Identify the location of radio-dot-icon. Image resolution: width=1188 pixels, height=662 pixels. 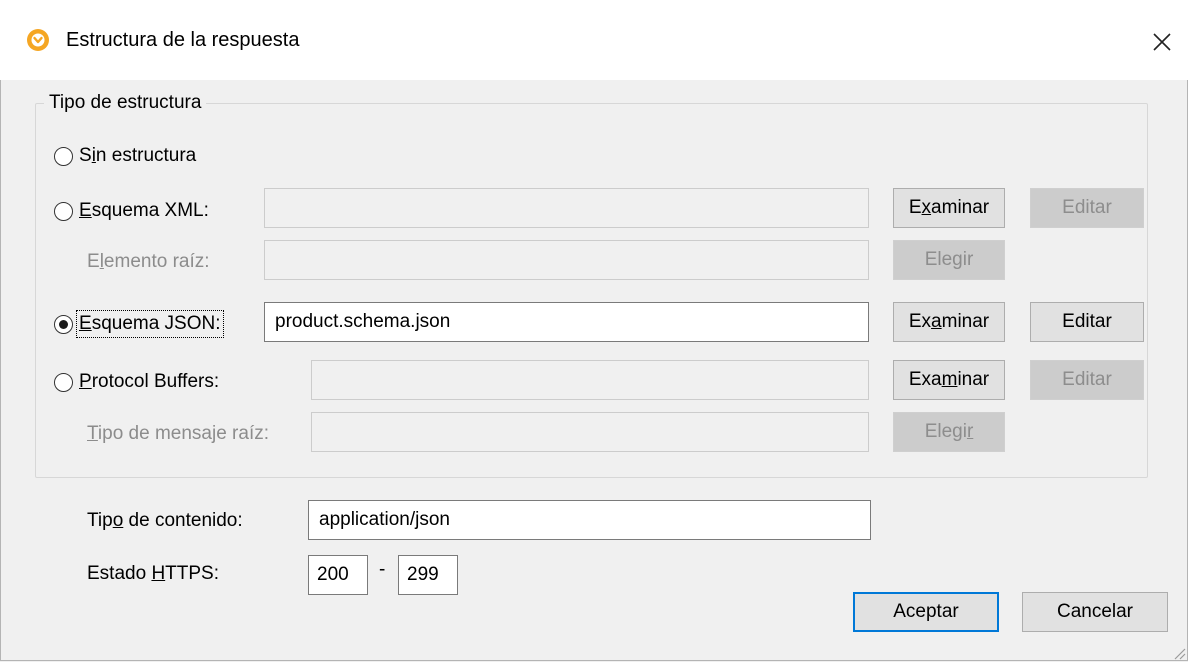
(63, 324).